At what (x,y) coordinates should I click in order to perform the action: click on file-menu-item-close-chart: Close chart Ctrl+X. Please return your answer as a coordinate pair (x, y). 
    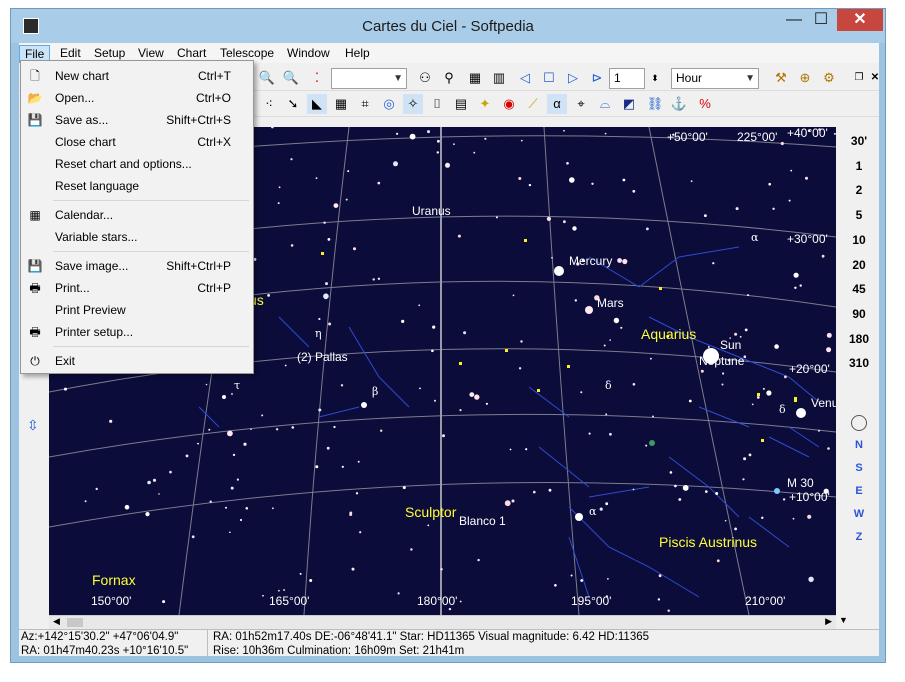
    Looking at the image, I should click on (137, 142).